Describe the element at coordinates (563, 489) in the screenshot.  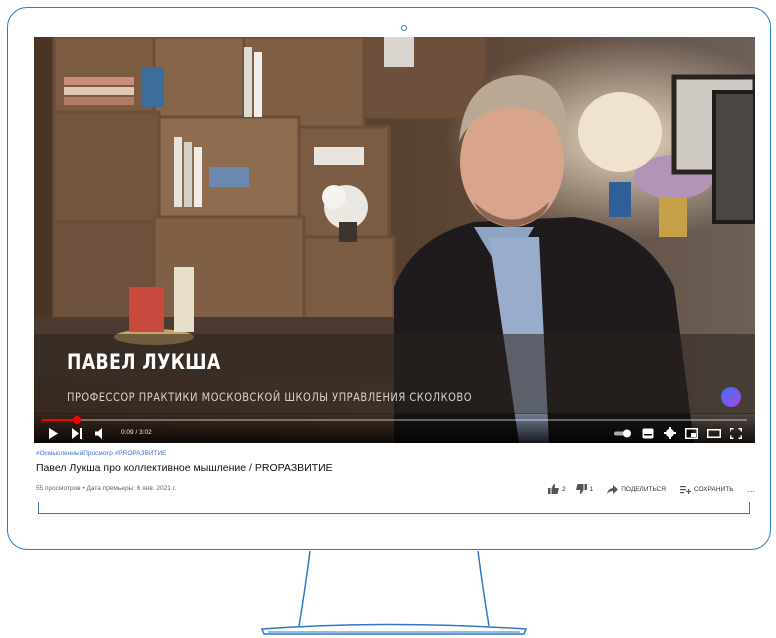
I see `like-count: 2` at that location.